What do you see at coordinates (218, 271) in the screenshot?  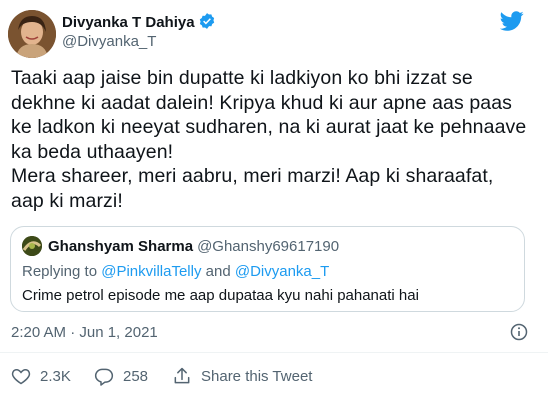 I see `replying-and: and` at bounding box center [218, 271].